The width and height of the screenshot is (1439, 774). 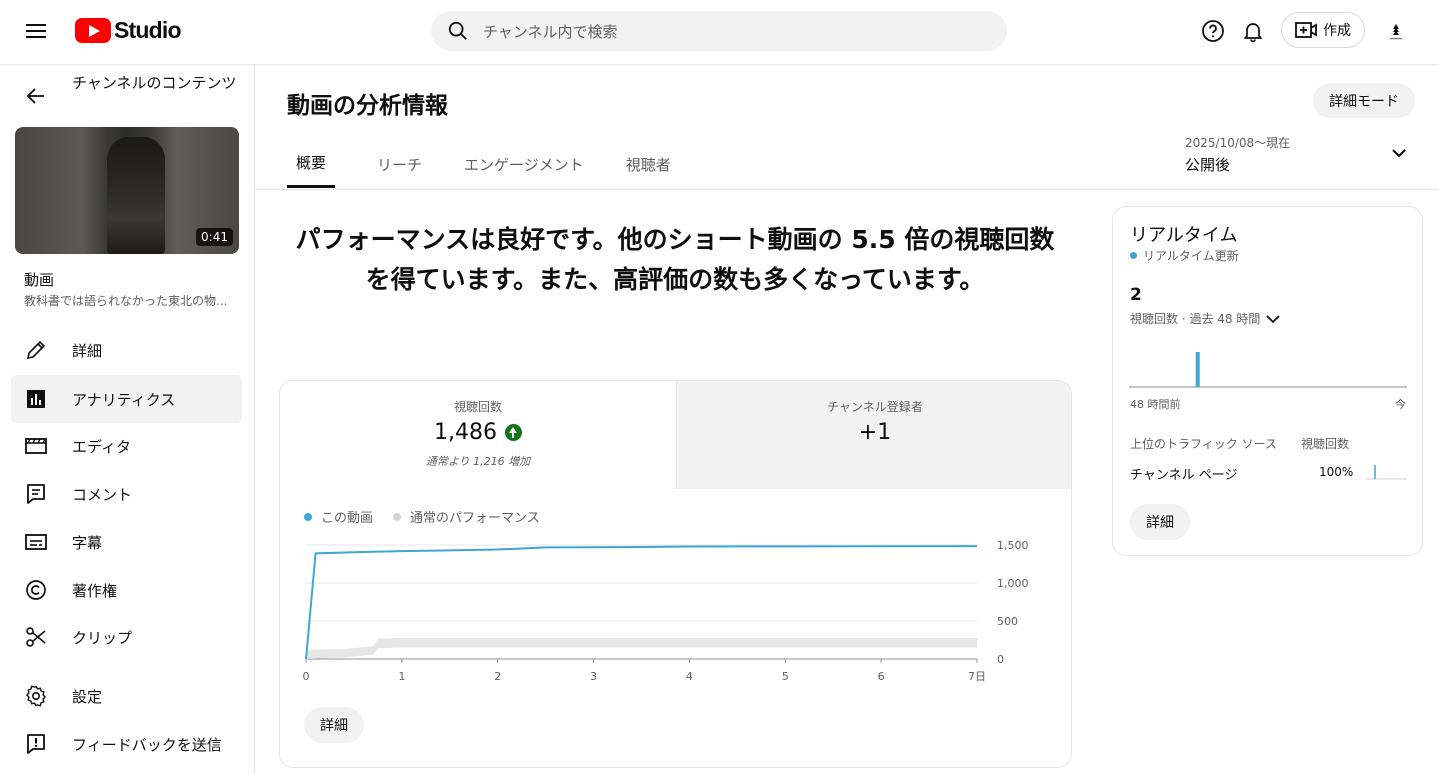 What do you see at coordinates (126, 696) in the screenshot?
I see `sidebar-item-settings: 設定` at bounding box center [126, 696].